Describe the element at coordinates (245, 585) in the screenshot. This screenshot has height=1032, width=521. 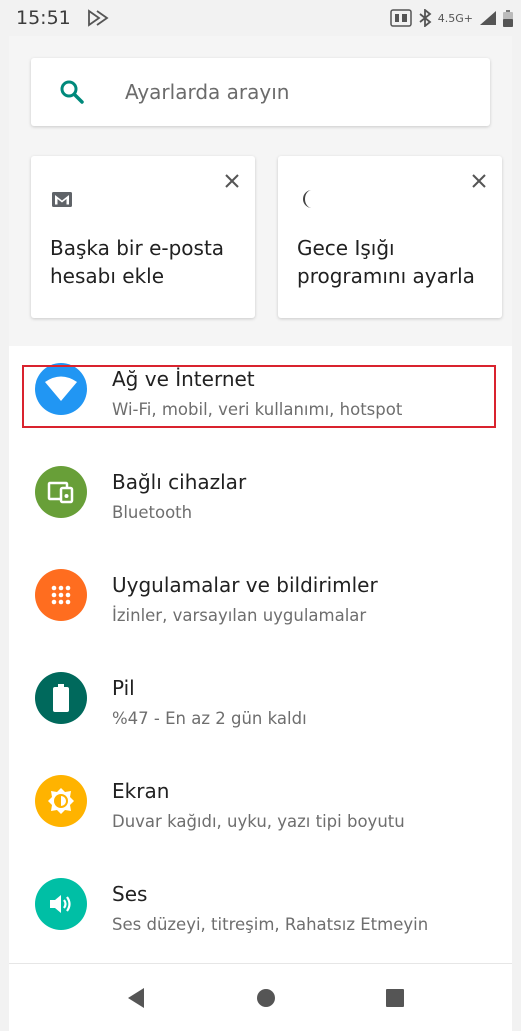
I see `settings-item-title: Uygulamalar ve bildirimler` at that location.